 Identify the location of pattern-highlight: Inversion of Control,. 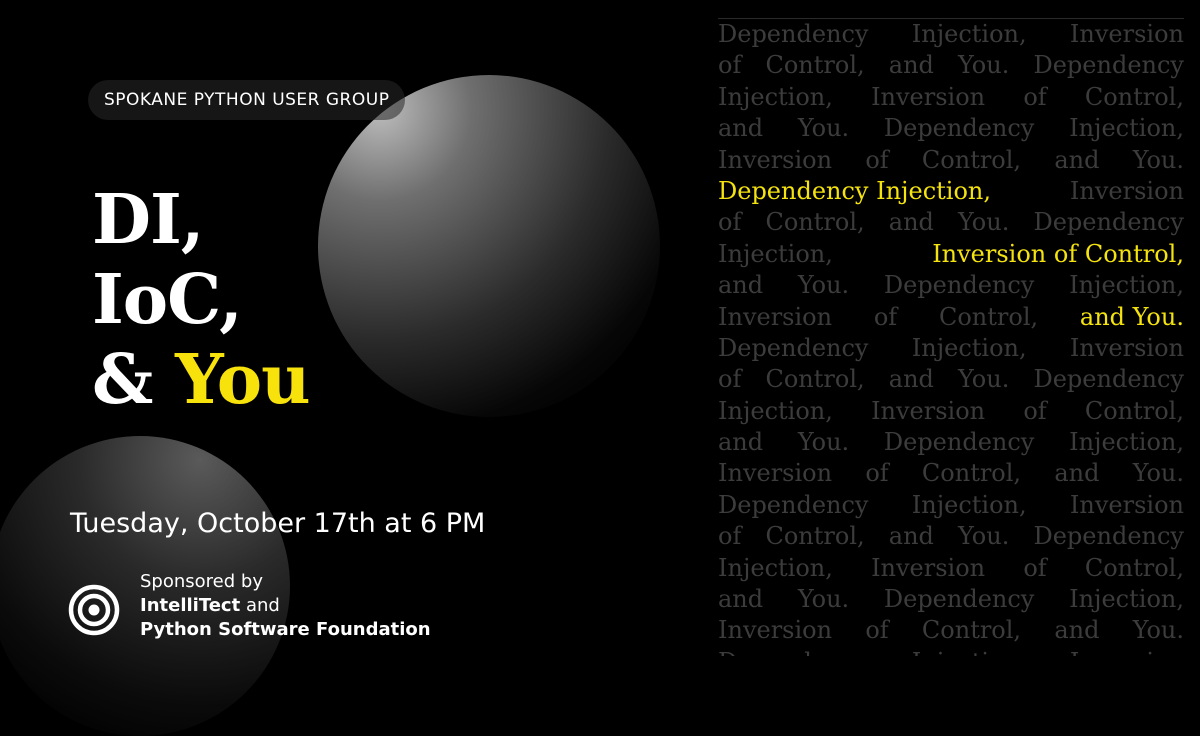
(1058, 253).